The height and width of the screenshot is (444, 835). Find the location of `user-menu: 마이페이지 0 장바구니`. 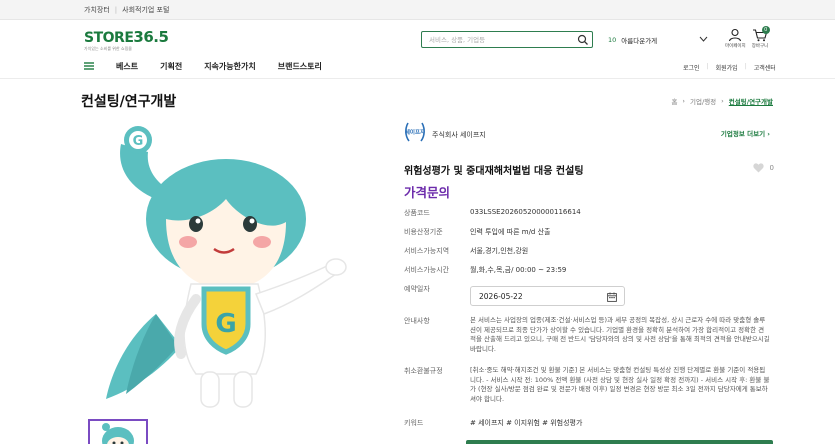

user-menu: 마이페이지 0 장바구니 is located at coordinates (747, 37).